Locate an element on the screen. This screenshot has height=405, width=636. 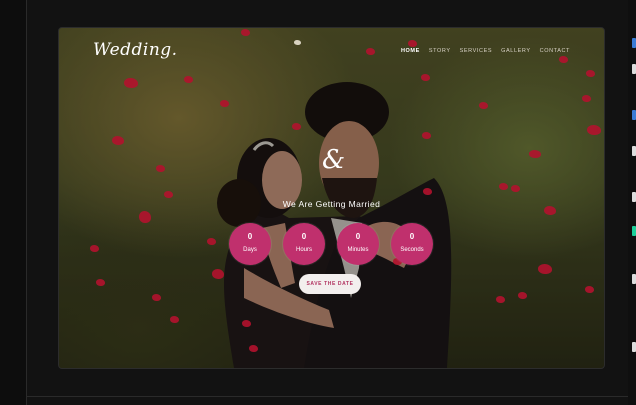
minutes-value: 0 is located at coordinates (358, 236).